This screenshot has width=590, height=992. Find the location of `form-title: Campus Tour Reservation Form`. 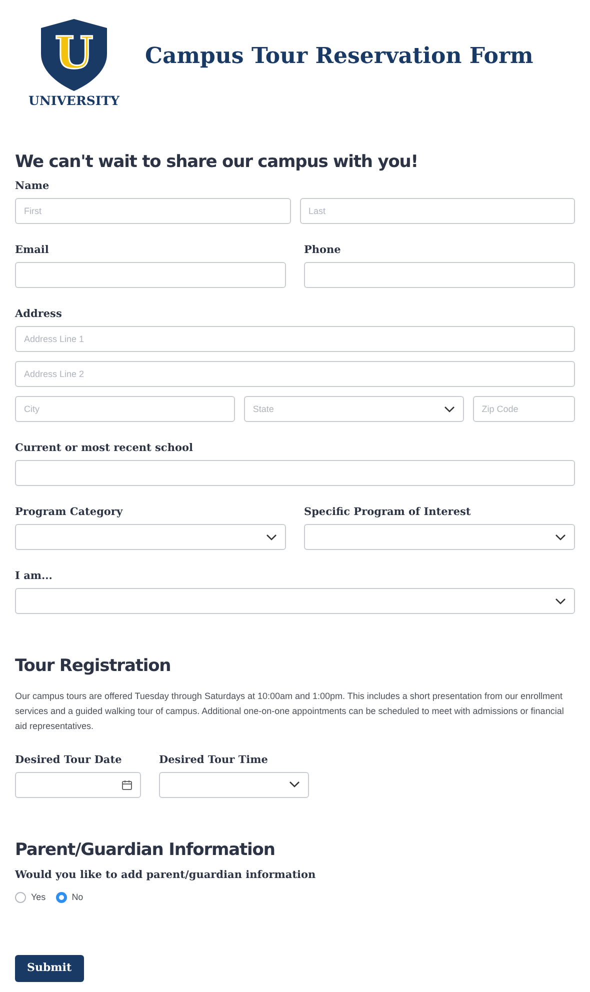

form-title: Campus Tour Reservation Form is located at coordinates (339, 56).